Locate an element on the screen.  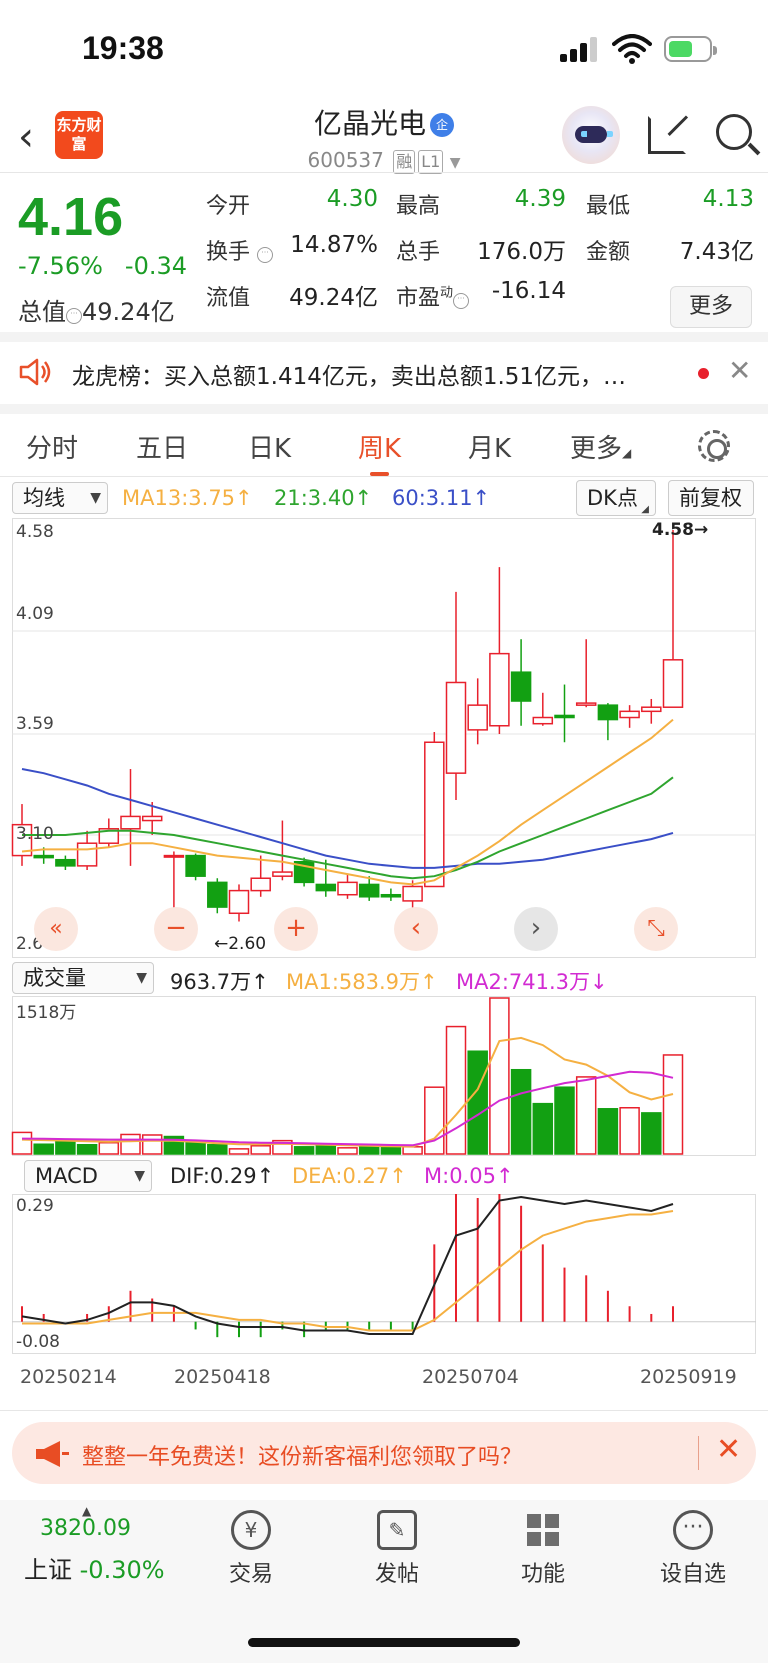
fullscreen-button: ⤡ is located at coordinates (656, 929).